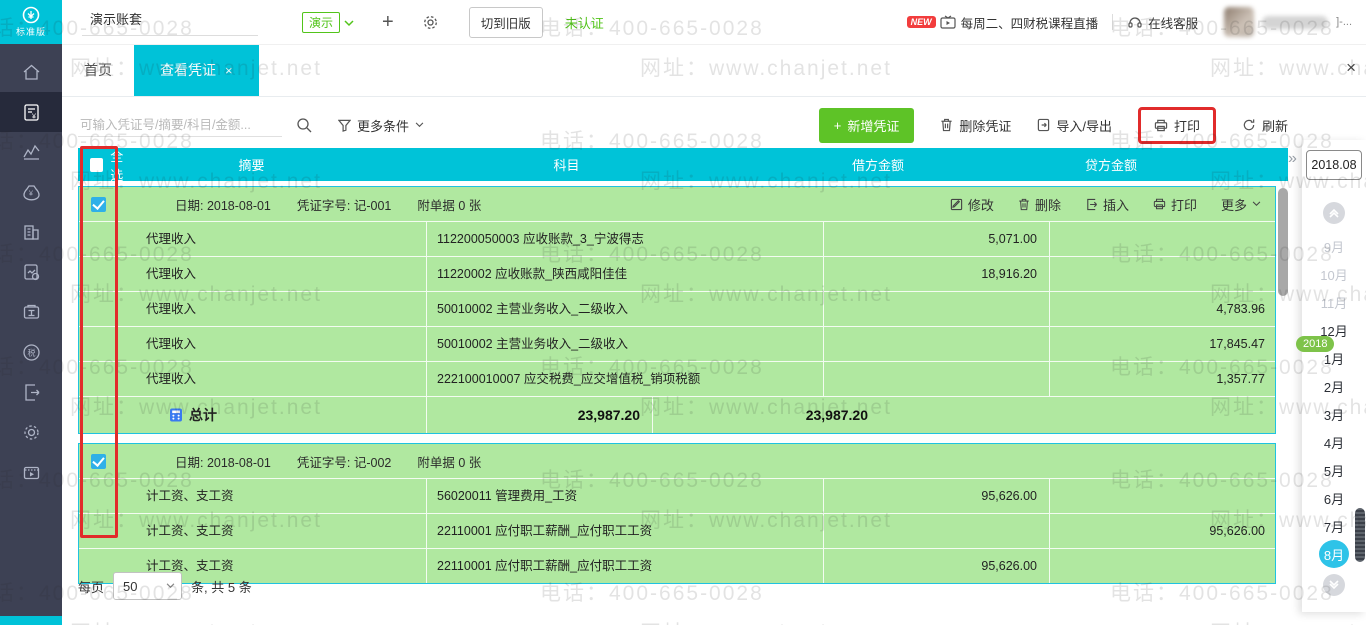  Describe the element at coordinates (837, 125) in the screenshot. I see `plus-icon: +` at that location.